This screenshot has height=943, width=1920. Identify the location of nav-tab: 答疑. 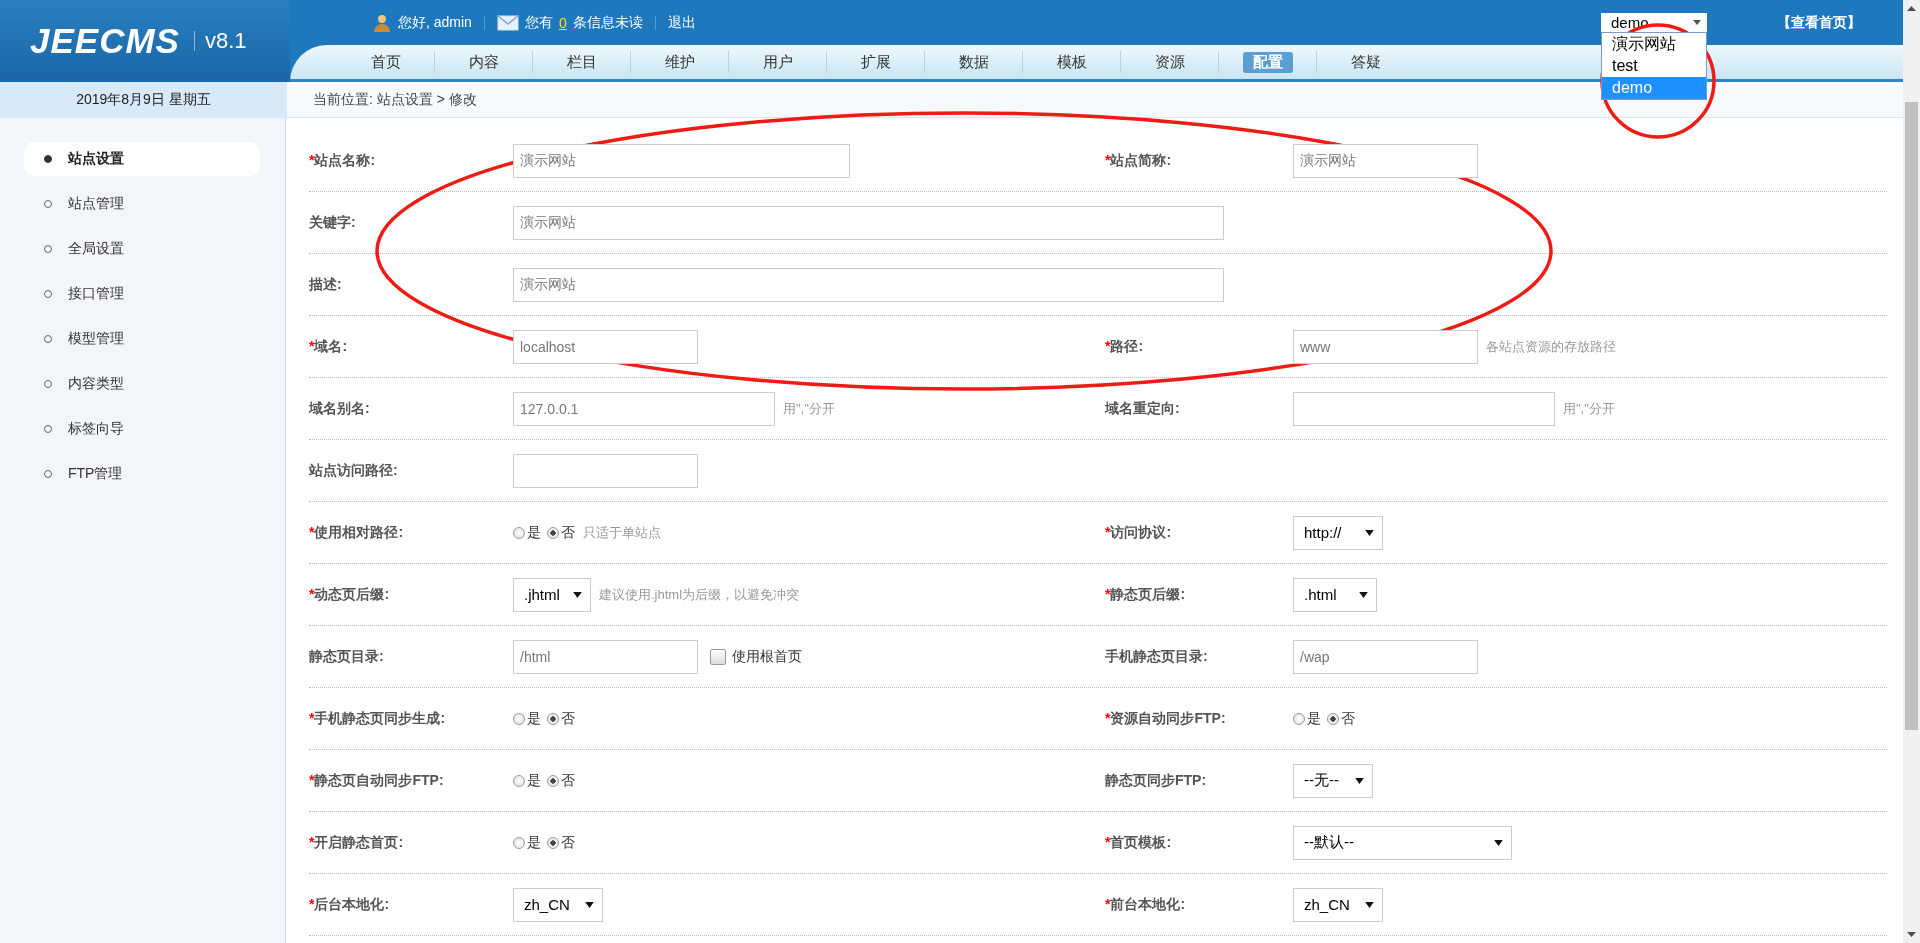
(1365, 62).